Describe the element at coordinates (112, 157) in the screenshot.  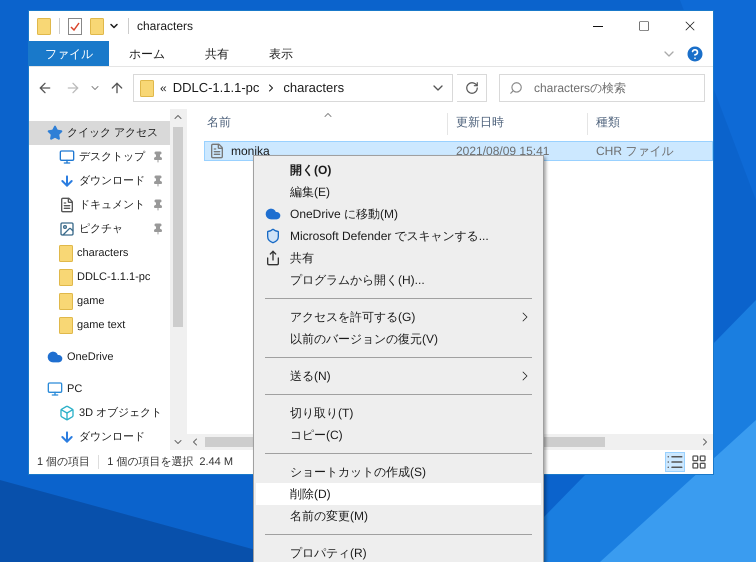
I see `nav-label: デスクトップ` at that location.